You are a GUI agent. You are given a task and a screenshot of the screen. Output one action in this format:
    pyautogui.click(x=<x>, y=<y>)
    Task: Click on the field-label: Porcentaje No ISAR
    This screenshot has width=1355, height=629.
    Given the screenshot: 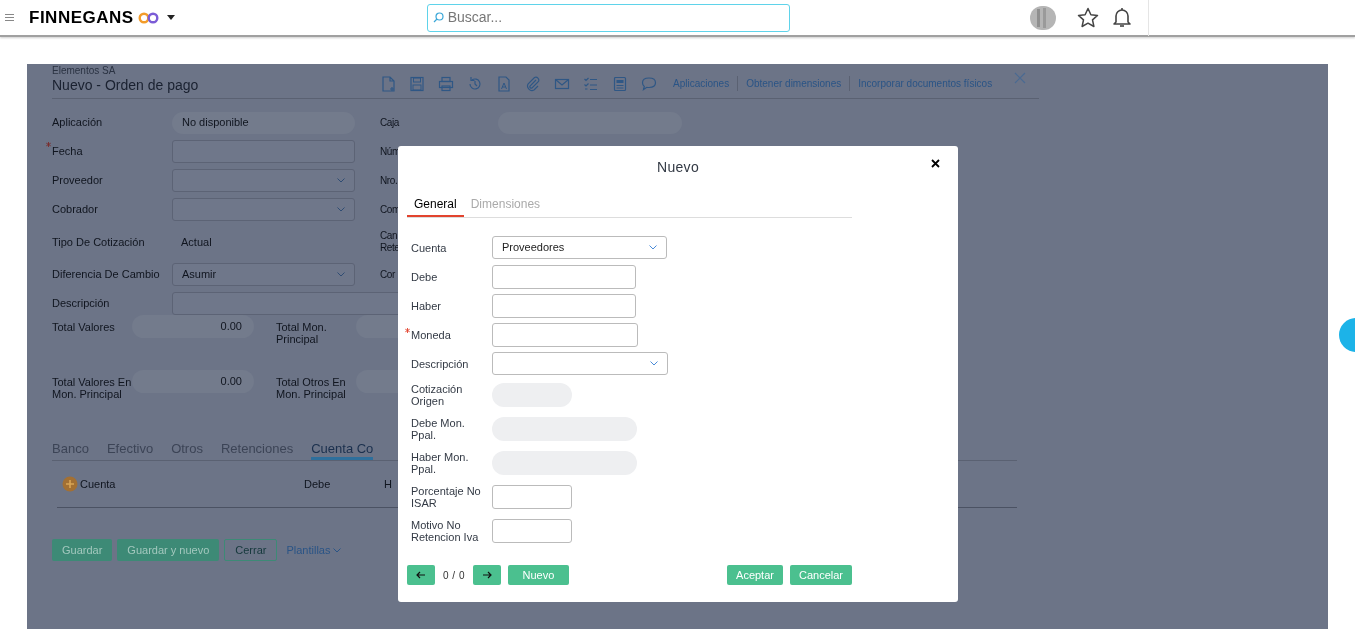 What is the action you would take?
    pyautogui.click(x=446, y=497)
    